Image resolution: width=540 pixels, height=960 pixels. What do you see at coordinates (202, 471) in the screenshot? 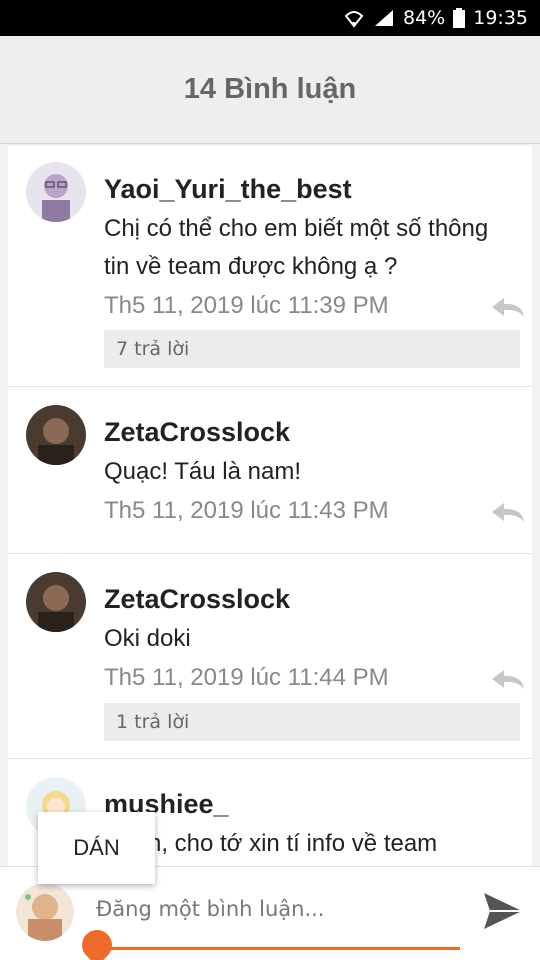
I see `comment-text: Quạc! Táu là nam!` at bounding box center [202, 471].